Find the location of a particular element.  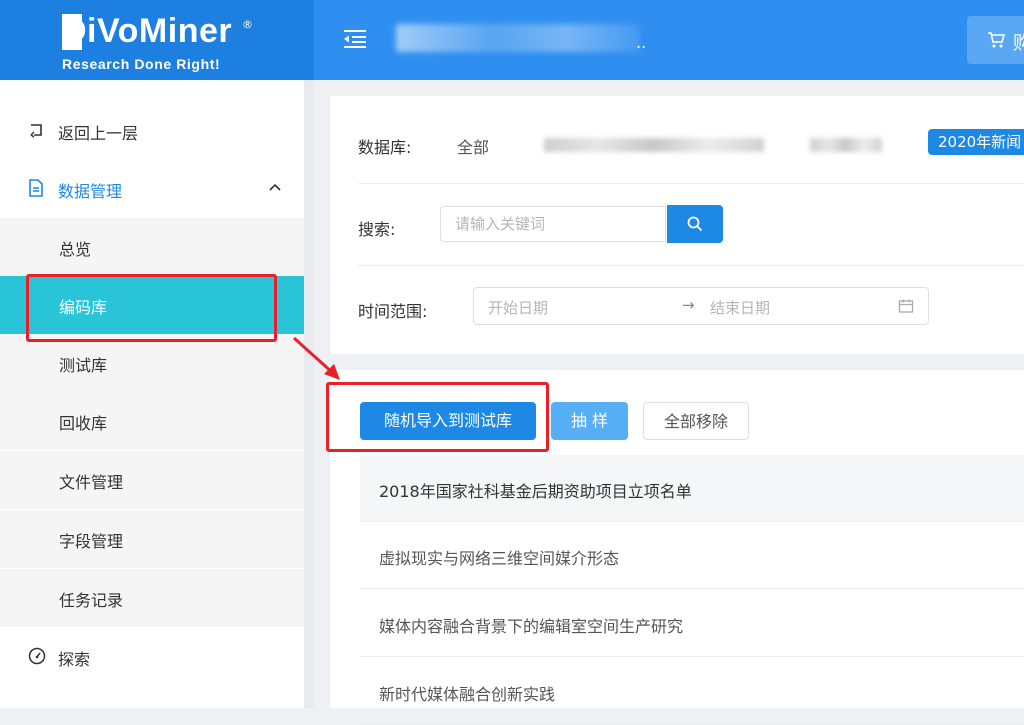

menu-toggle-icon is located at coordinates (356, 39).